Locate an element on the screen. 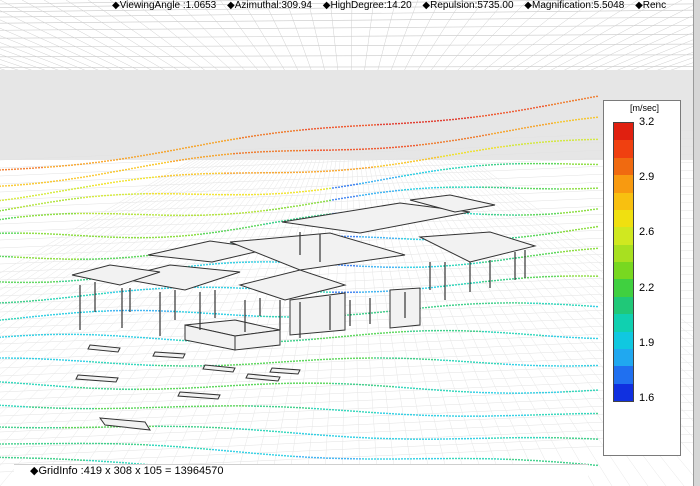  magnification-readout: ◆Magnification:5.5048 is located at coordinates (574, 5).